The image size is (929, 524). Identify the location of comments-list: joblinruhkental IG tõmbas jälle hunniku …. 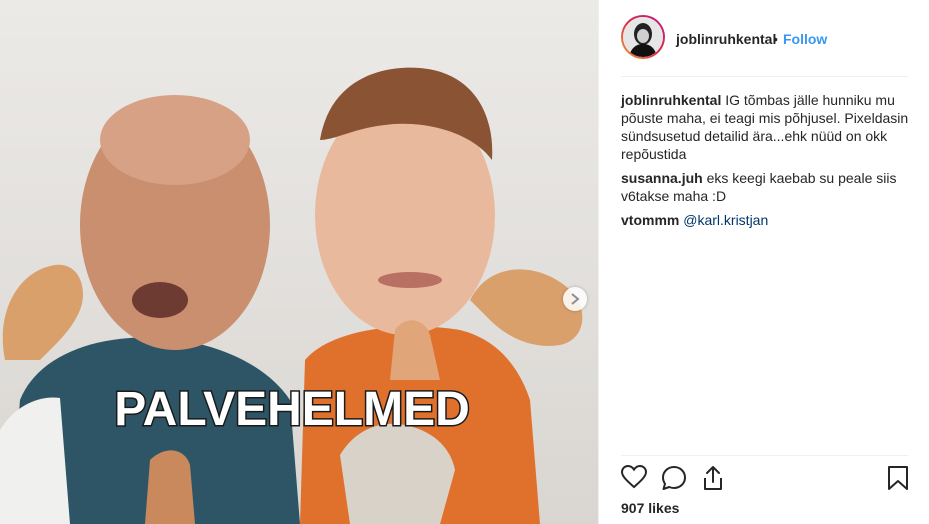
(766, 163).